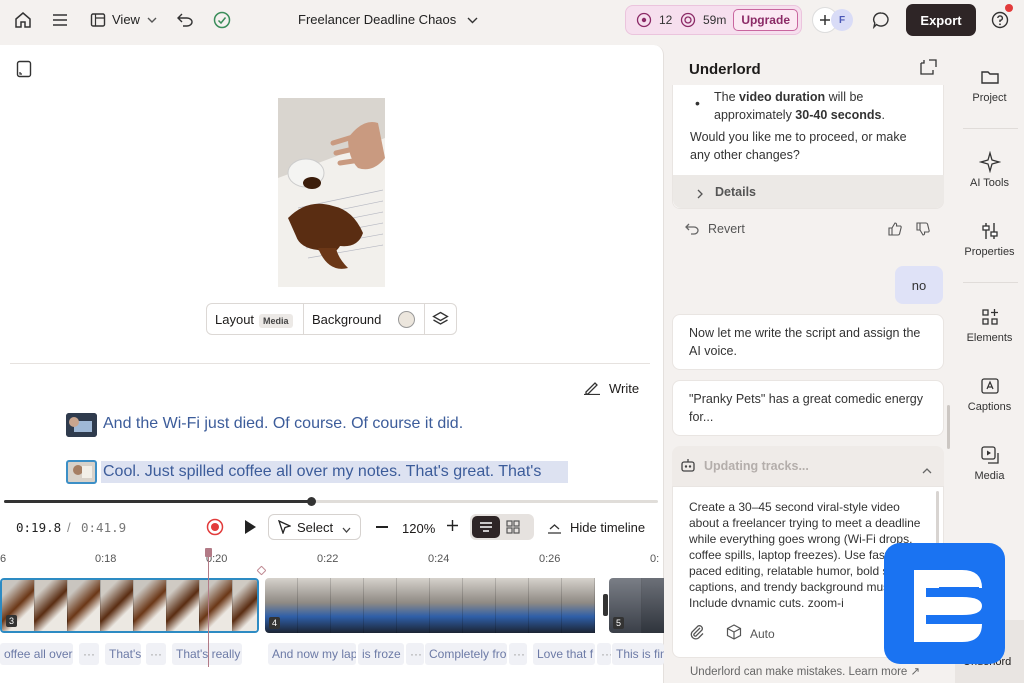 Image resolution: width=1024 pixels, height=683 pixels. I want to click on video-clip: 3, so click(129, 605).